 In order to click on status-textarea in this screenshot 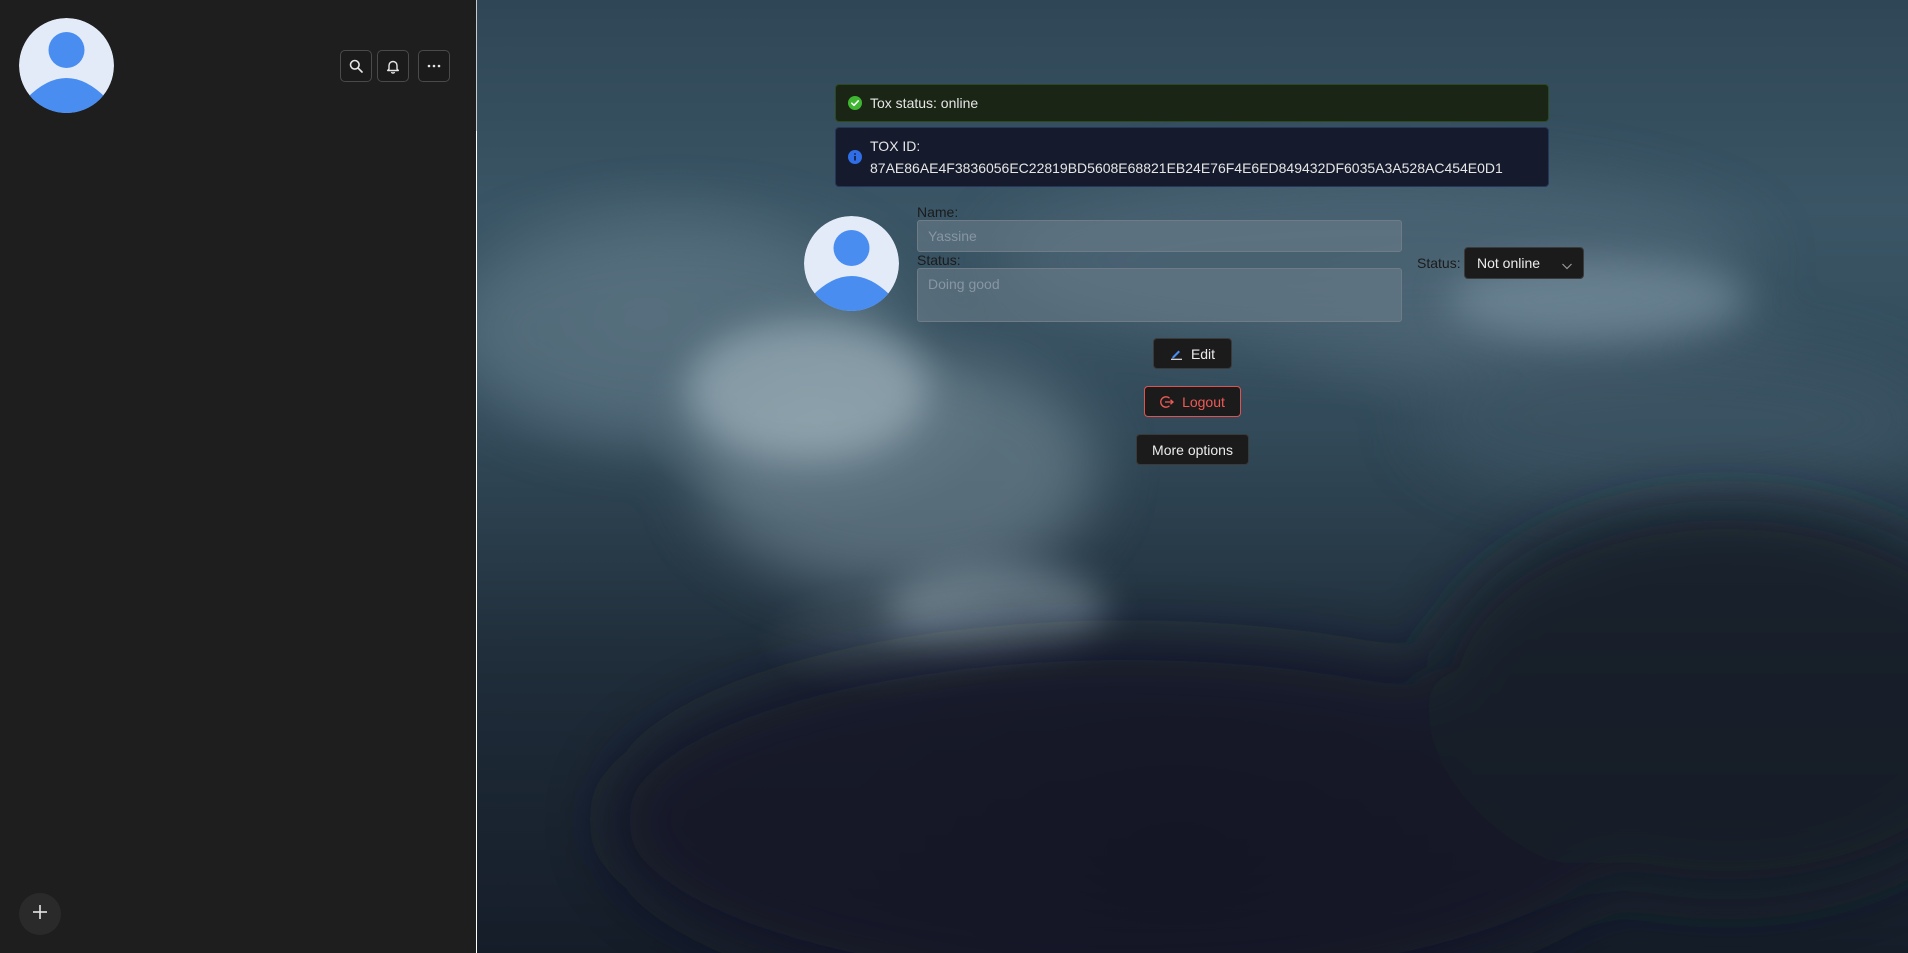, I will do `click(1159, 295)`.